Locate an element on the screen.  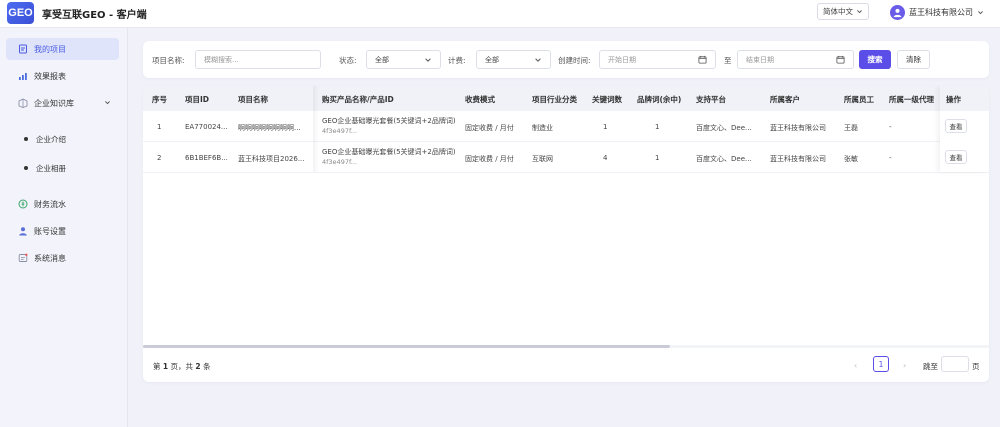
goto-label: 跳至 is located at coordinates (930, 366).